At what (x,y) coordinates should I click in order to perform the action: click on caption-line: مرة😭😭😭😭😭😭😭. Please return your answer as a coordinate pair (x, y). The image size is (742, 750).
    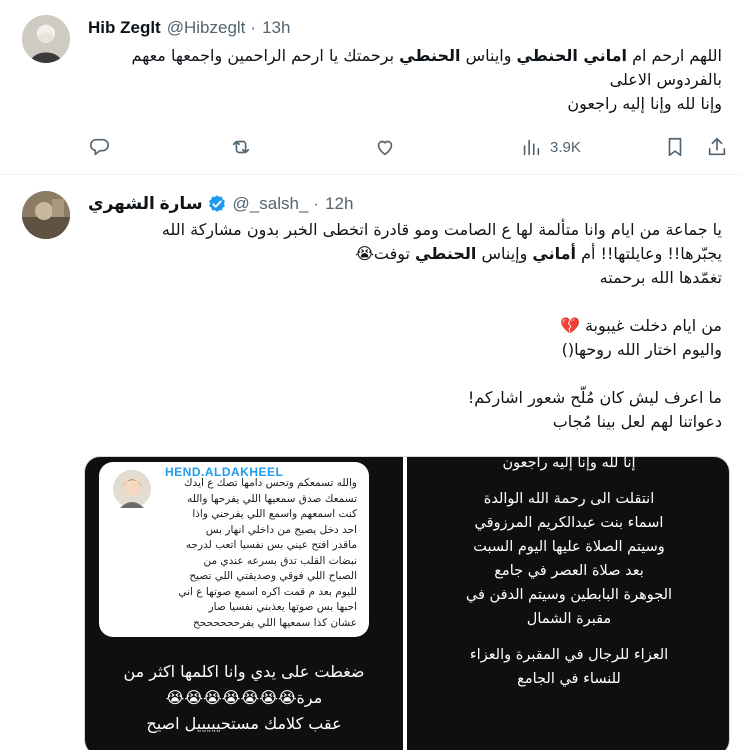
    Looking at the image, I should click on (244, 697).